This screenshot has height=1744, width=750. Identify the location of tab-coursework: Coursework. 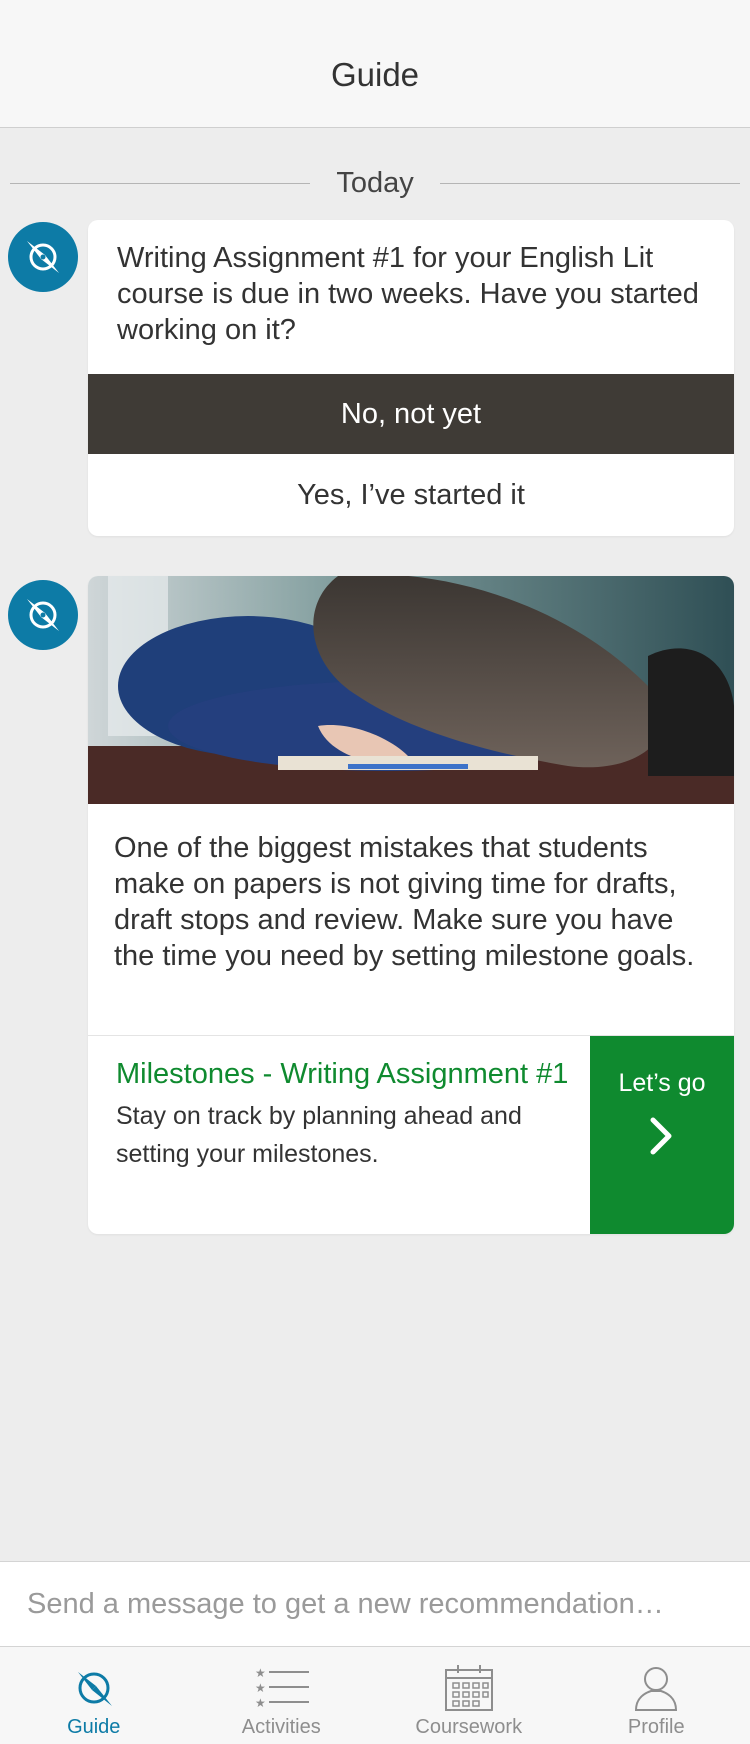
(469, 1695).